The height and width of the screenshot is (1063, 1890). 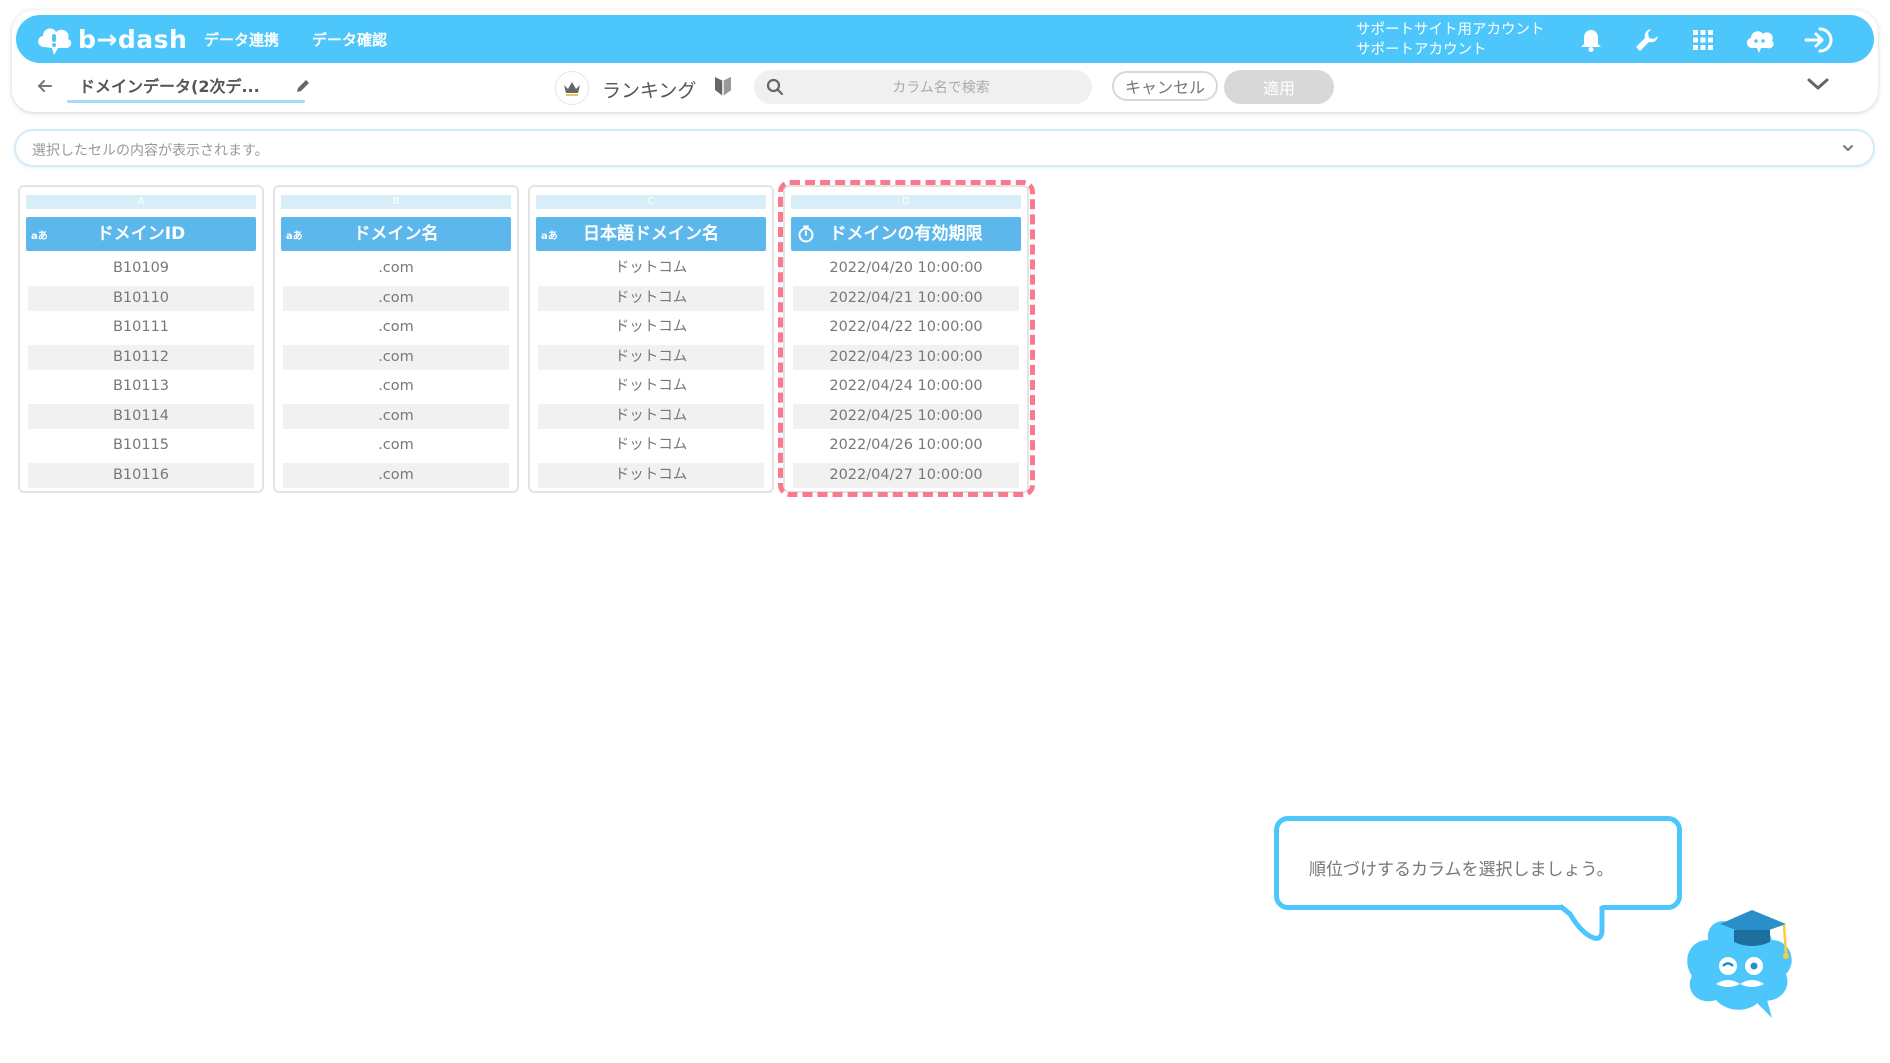 What do you see at coordinates (906, 475) in the screenshot?
I see `table-cell: 2022/04/27 10:00:00` at bounding box center [906, 475].